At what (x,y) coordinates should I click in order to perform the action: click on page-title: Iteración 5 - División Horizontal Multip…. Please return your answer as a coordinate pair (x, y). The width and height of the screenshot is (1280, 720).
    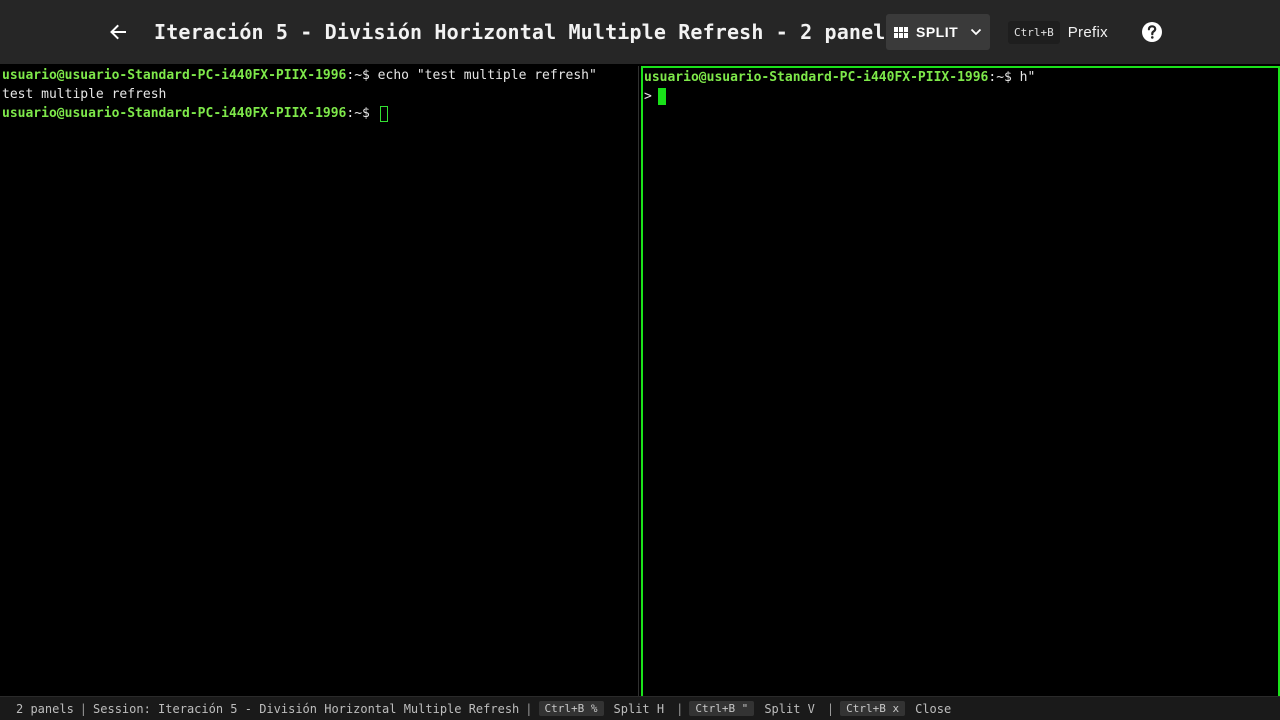
    Looking at the image, I should click on (526, 32).